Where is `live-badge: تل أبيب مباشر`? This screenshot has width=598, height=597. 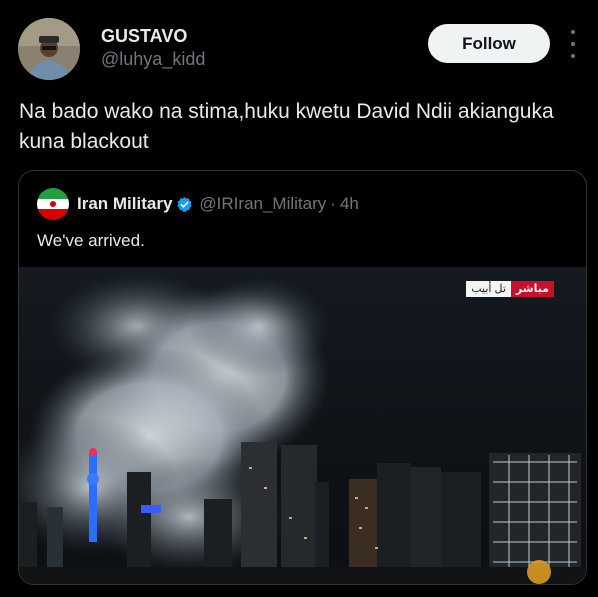
live-badge: تل أبيب مباشر is located at coordinates (510, 289).